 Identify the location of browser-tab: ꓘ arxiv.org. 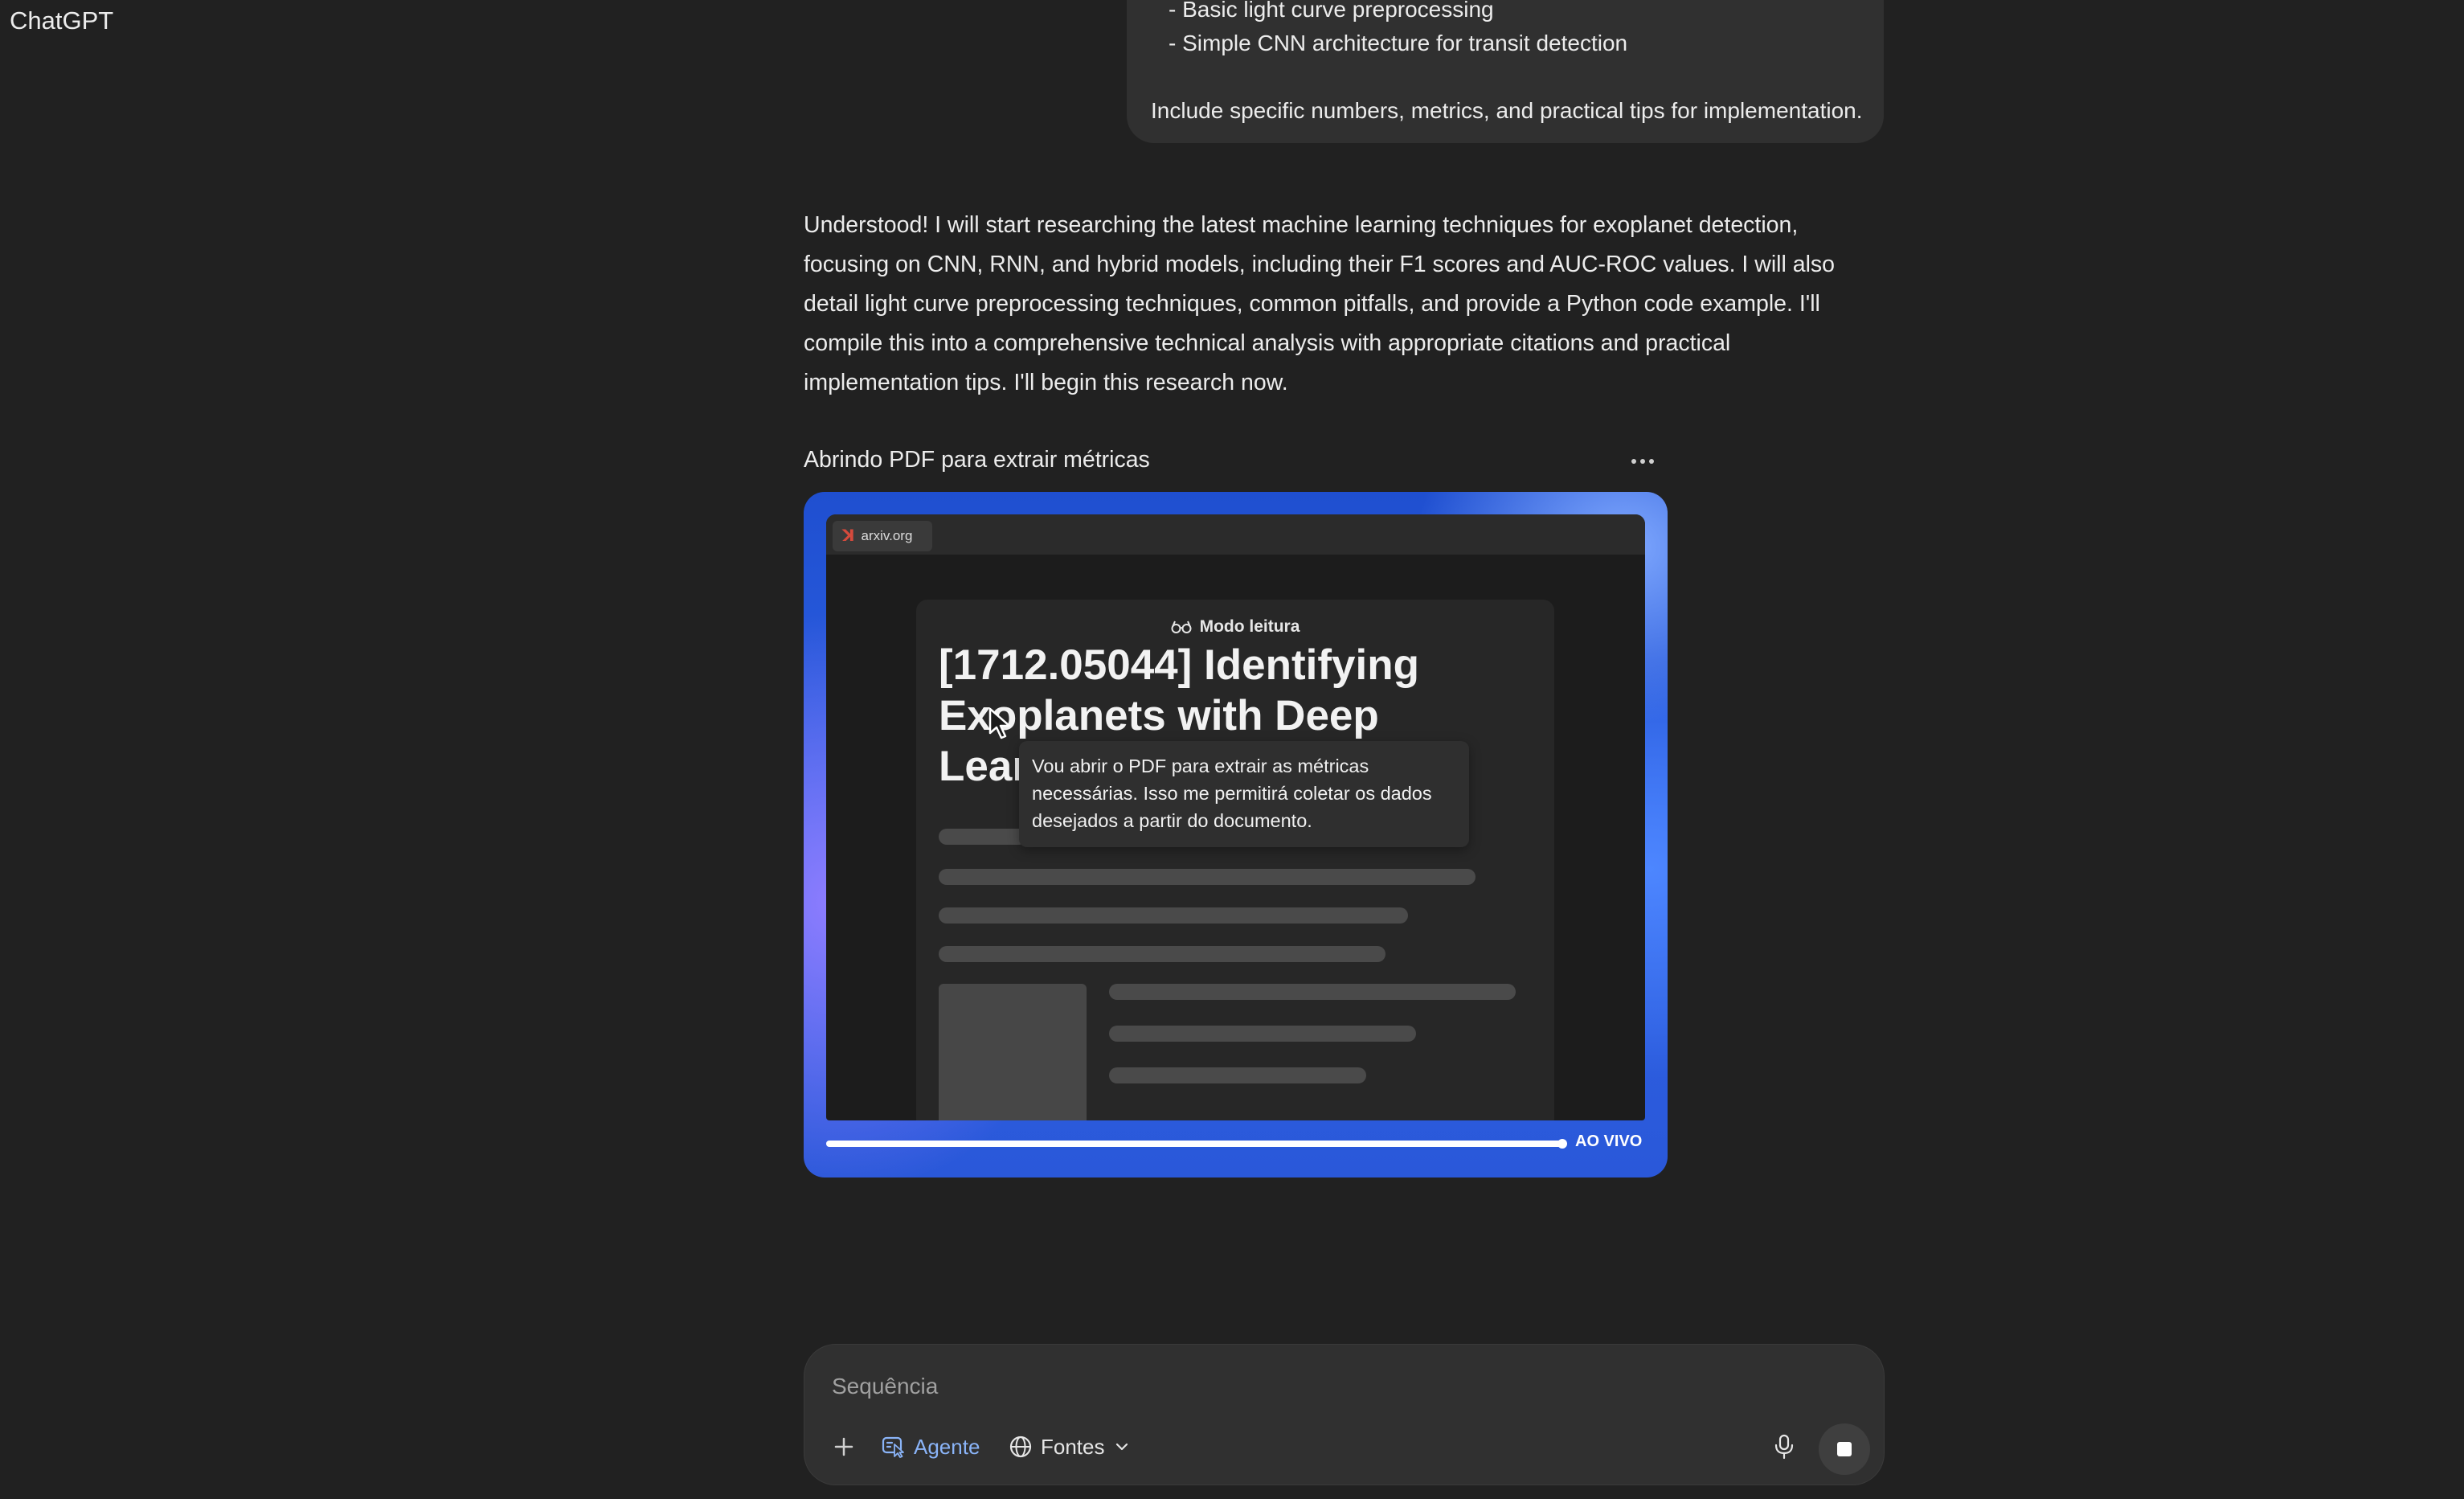
(882, 536).